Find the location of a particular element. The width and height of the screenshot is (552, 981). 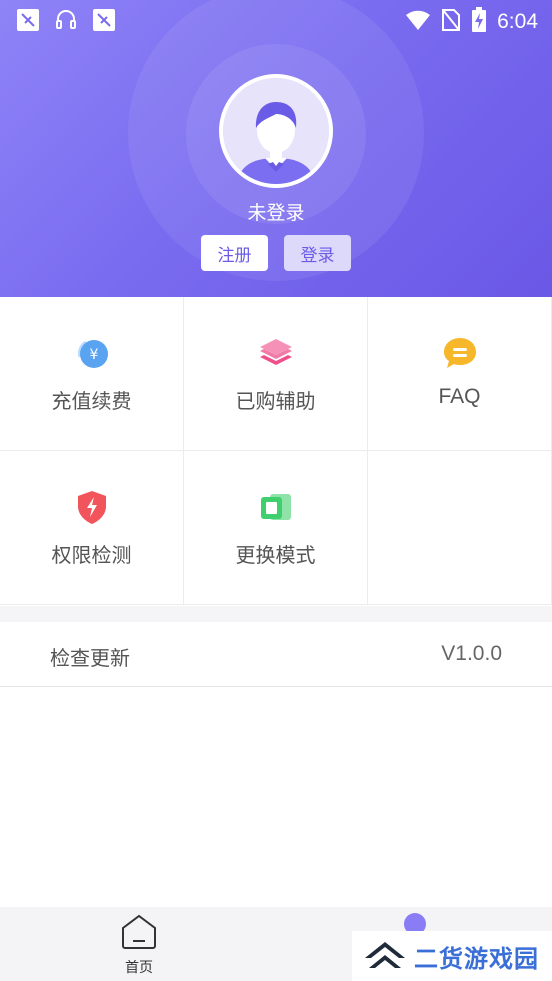

battery-charging-icon is located at coordinates (479, 22).